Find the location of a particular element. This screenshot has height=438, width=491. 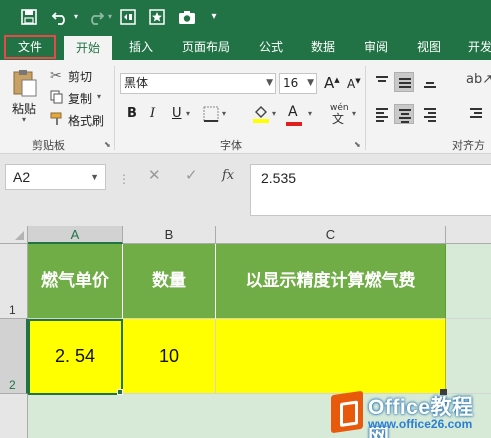

tab-insert: 插入 is located at coordinates (141, 47).